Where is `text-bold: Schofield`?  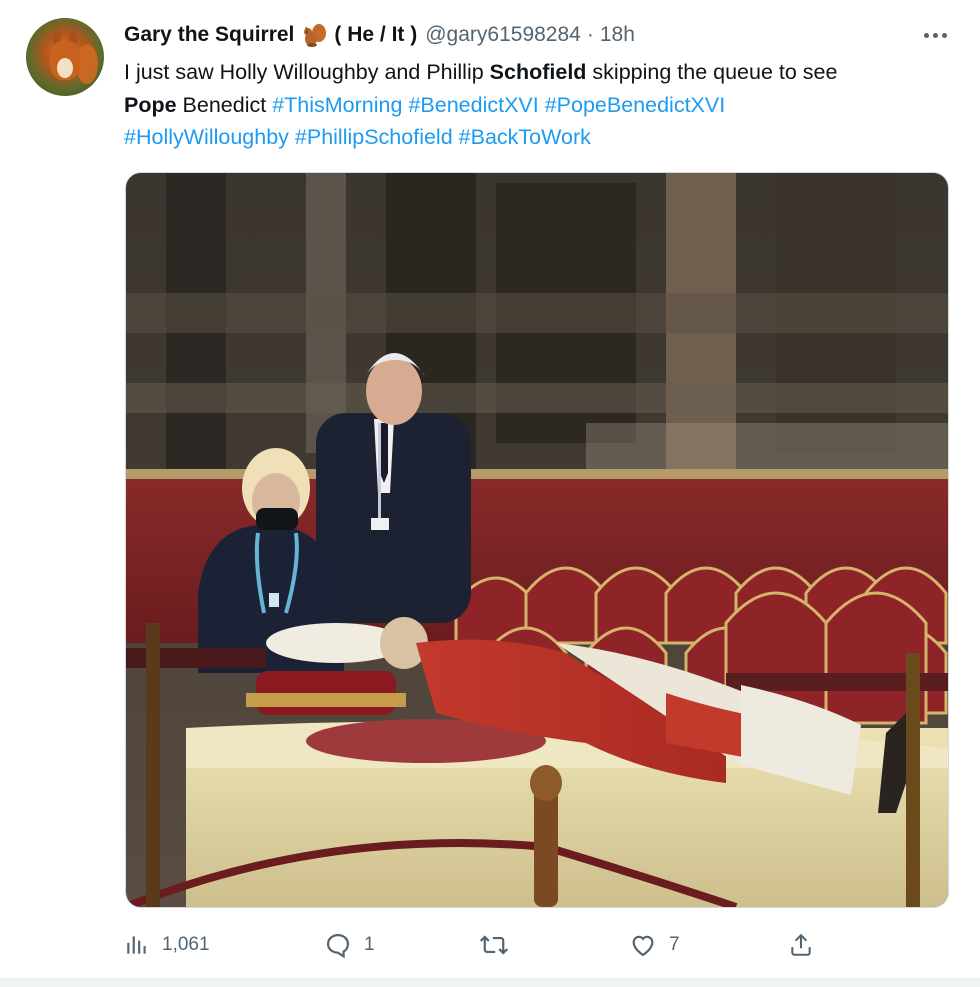 text-bold: Schofield is located at coordinates (538, 72).